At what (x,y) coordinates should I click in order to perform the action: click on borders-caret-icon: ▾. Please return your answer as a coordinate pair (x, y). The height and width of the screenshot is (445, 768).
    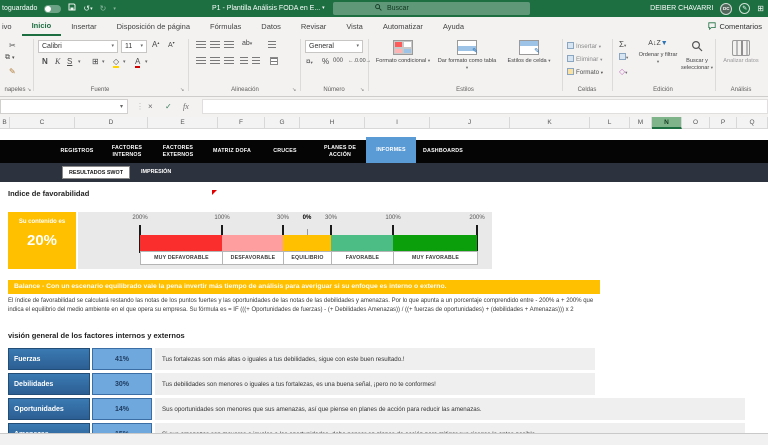
    Looking at the image, I should click on (103, 62).